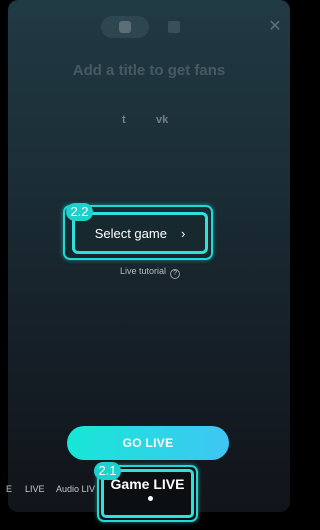  I want to click on vk-icon: vk, so click(162, 121).